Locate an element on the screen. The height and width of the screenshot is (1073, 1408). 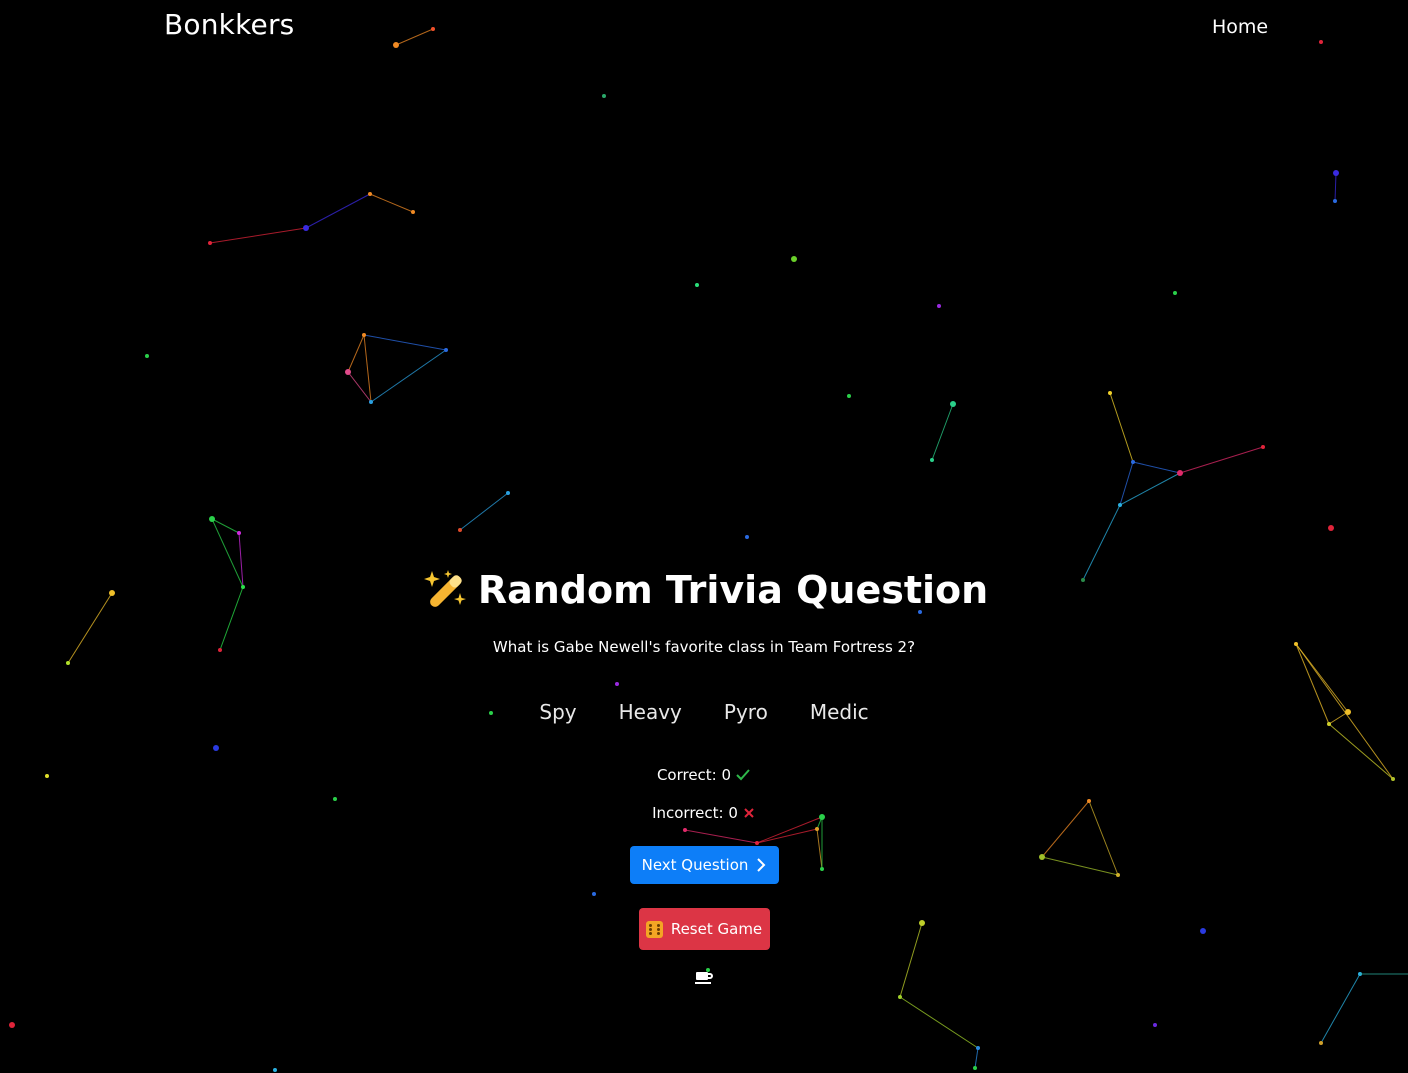
answer-option-medic: Medic is located at coordinates (839, 712).